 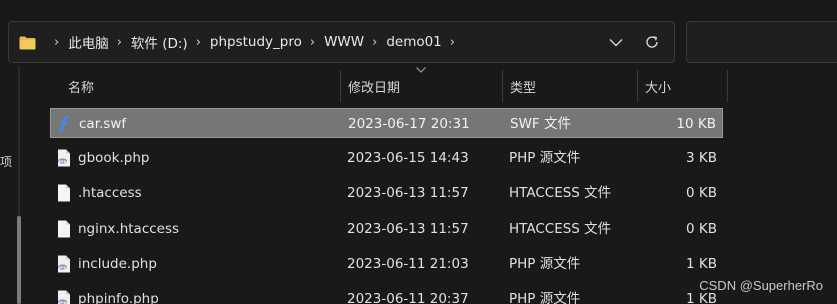 What do you see at coordinates (409, 124) in the screenshot?
I see `file-date: 2023-06-17 20:31` at bounding box center [409, 124].